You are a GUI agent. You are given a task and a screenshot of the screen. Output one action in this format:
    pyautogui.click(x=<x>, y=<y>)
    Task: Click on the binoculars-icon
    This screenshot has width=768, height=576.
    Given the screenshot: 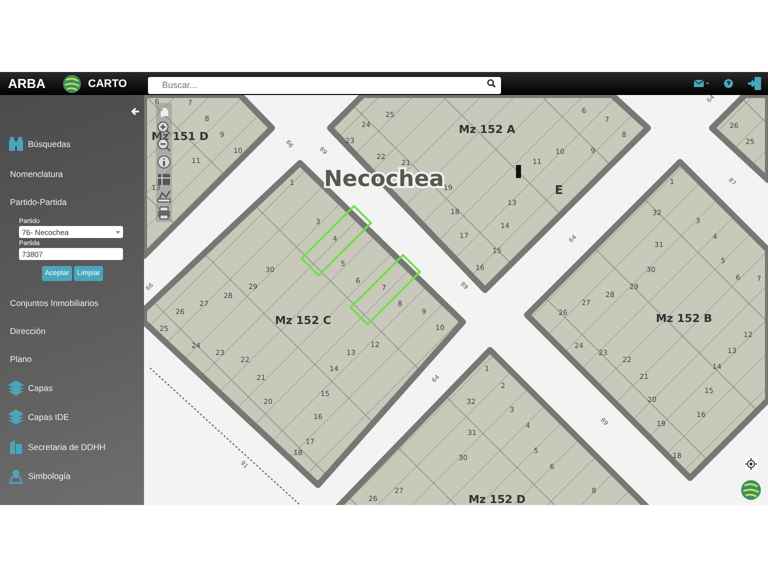 What is the action you would take?
    pyautogui.click(x=16, y=144)
    